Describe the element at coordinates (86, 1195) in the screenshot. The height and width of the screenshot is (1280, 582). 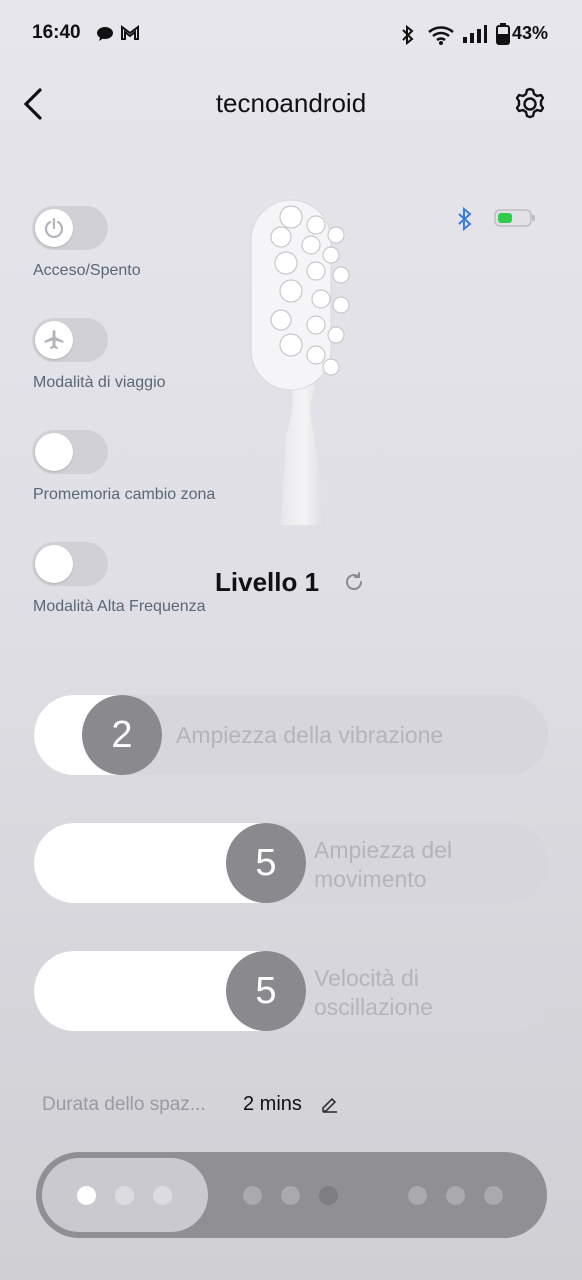
I see `mode-dot-active` at that location.